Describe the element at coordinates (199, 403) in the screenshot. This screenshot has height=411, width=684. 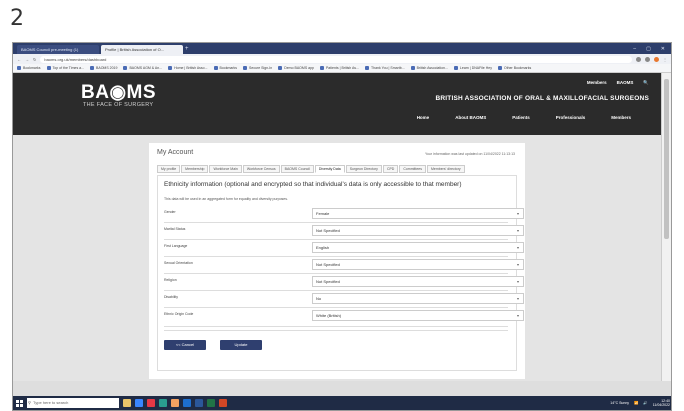
I see `word-icon` at that location.